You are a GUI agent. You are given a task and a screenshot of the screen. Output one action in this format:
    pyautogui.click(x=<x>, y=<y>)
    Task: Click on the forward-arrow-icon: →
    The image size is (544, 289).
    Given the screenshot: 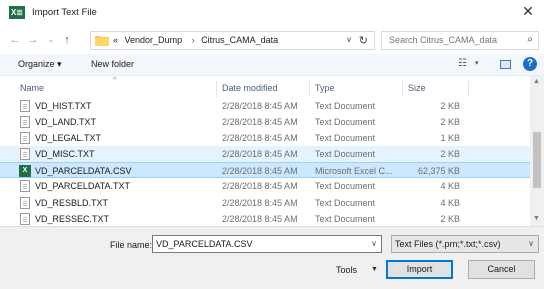 What is the action you would take?
    pyautogui.click(x=33, y=40)
    